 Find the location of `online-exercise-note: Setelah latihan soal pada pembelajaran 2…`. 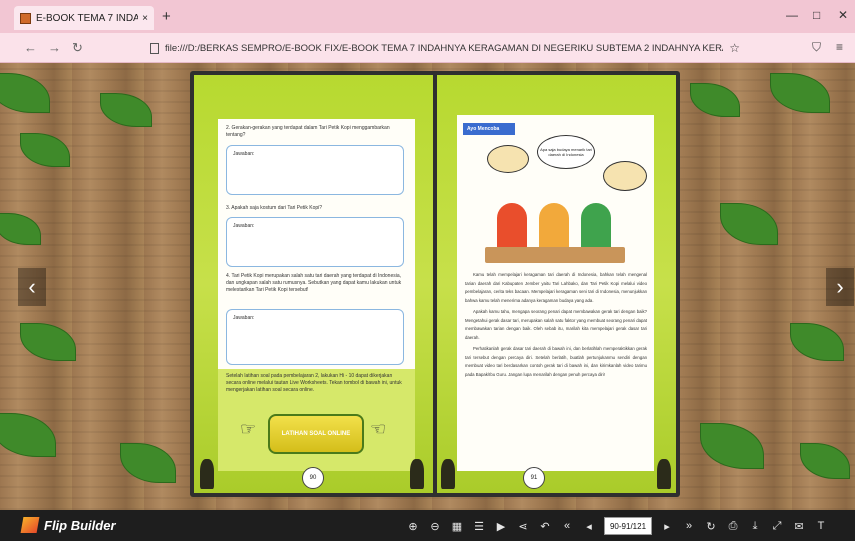

online-exercise-note: Setelah latihan soal pada pembelajaran 2… is located at coordinates (314, 383).